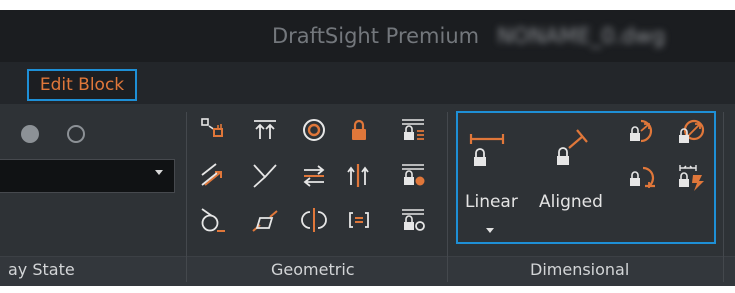  I want to click on bottom-edge, so click(367, 289).